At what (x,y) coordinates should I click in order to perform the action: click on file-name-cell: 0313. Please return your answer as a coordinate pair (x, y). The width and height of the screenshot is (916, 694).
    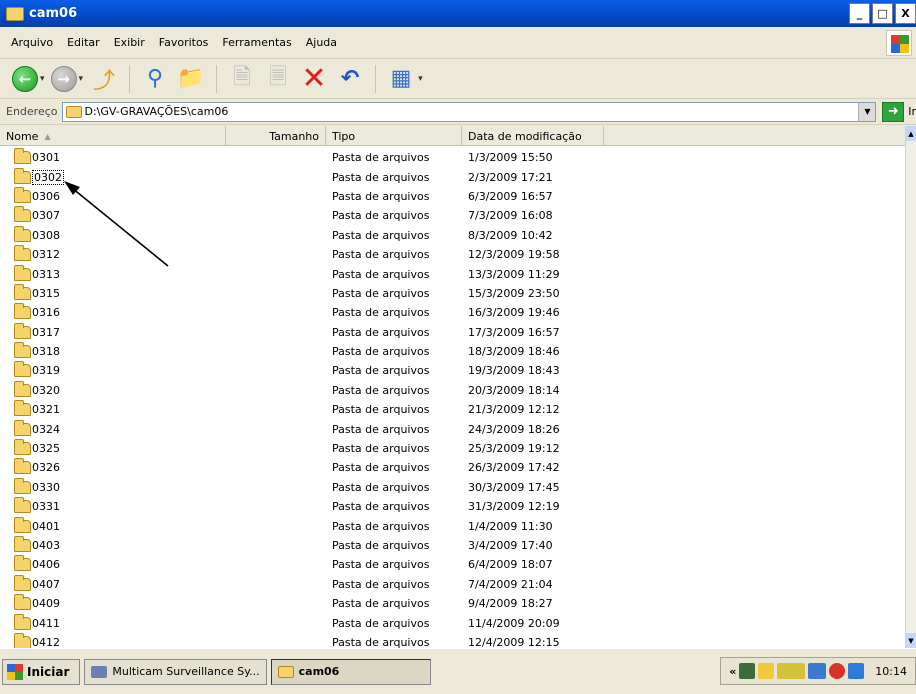
    Looking at the image, I should click on (113, 272).